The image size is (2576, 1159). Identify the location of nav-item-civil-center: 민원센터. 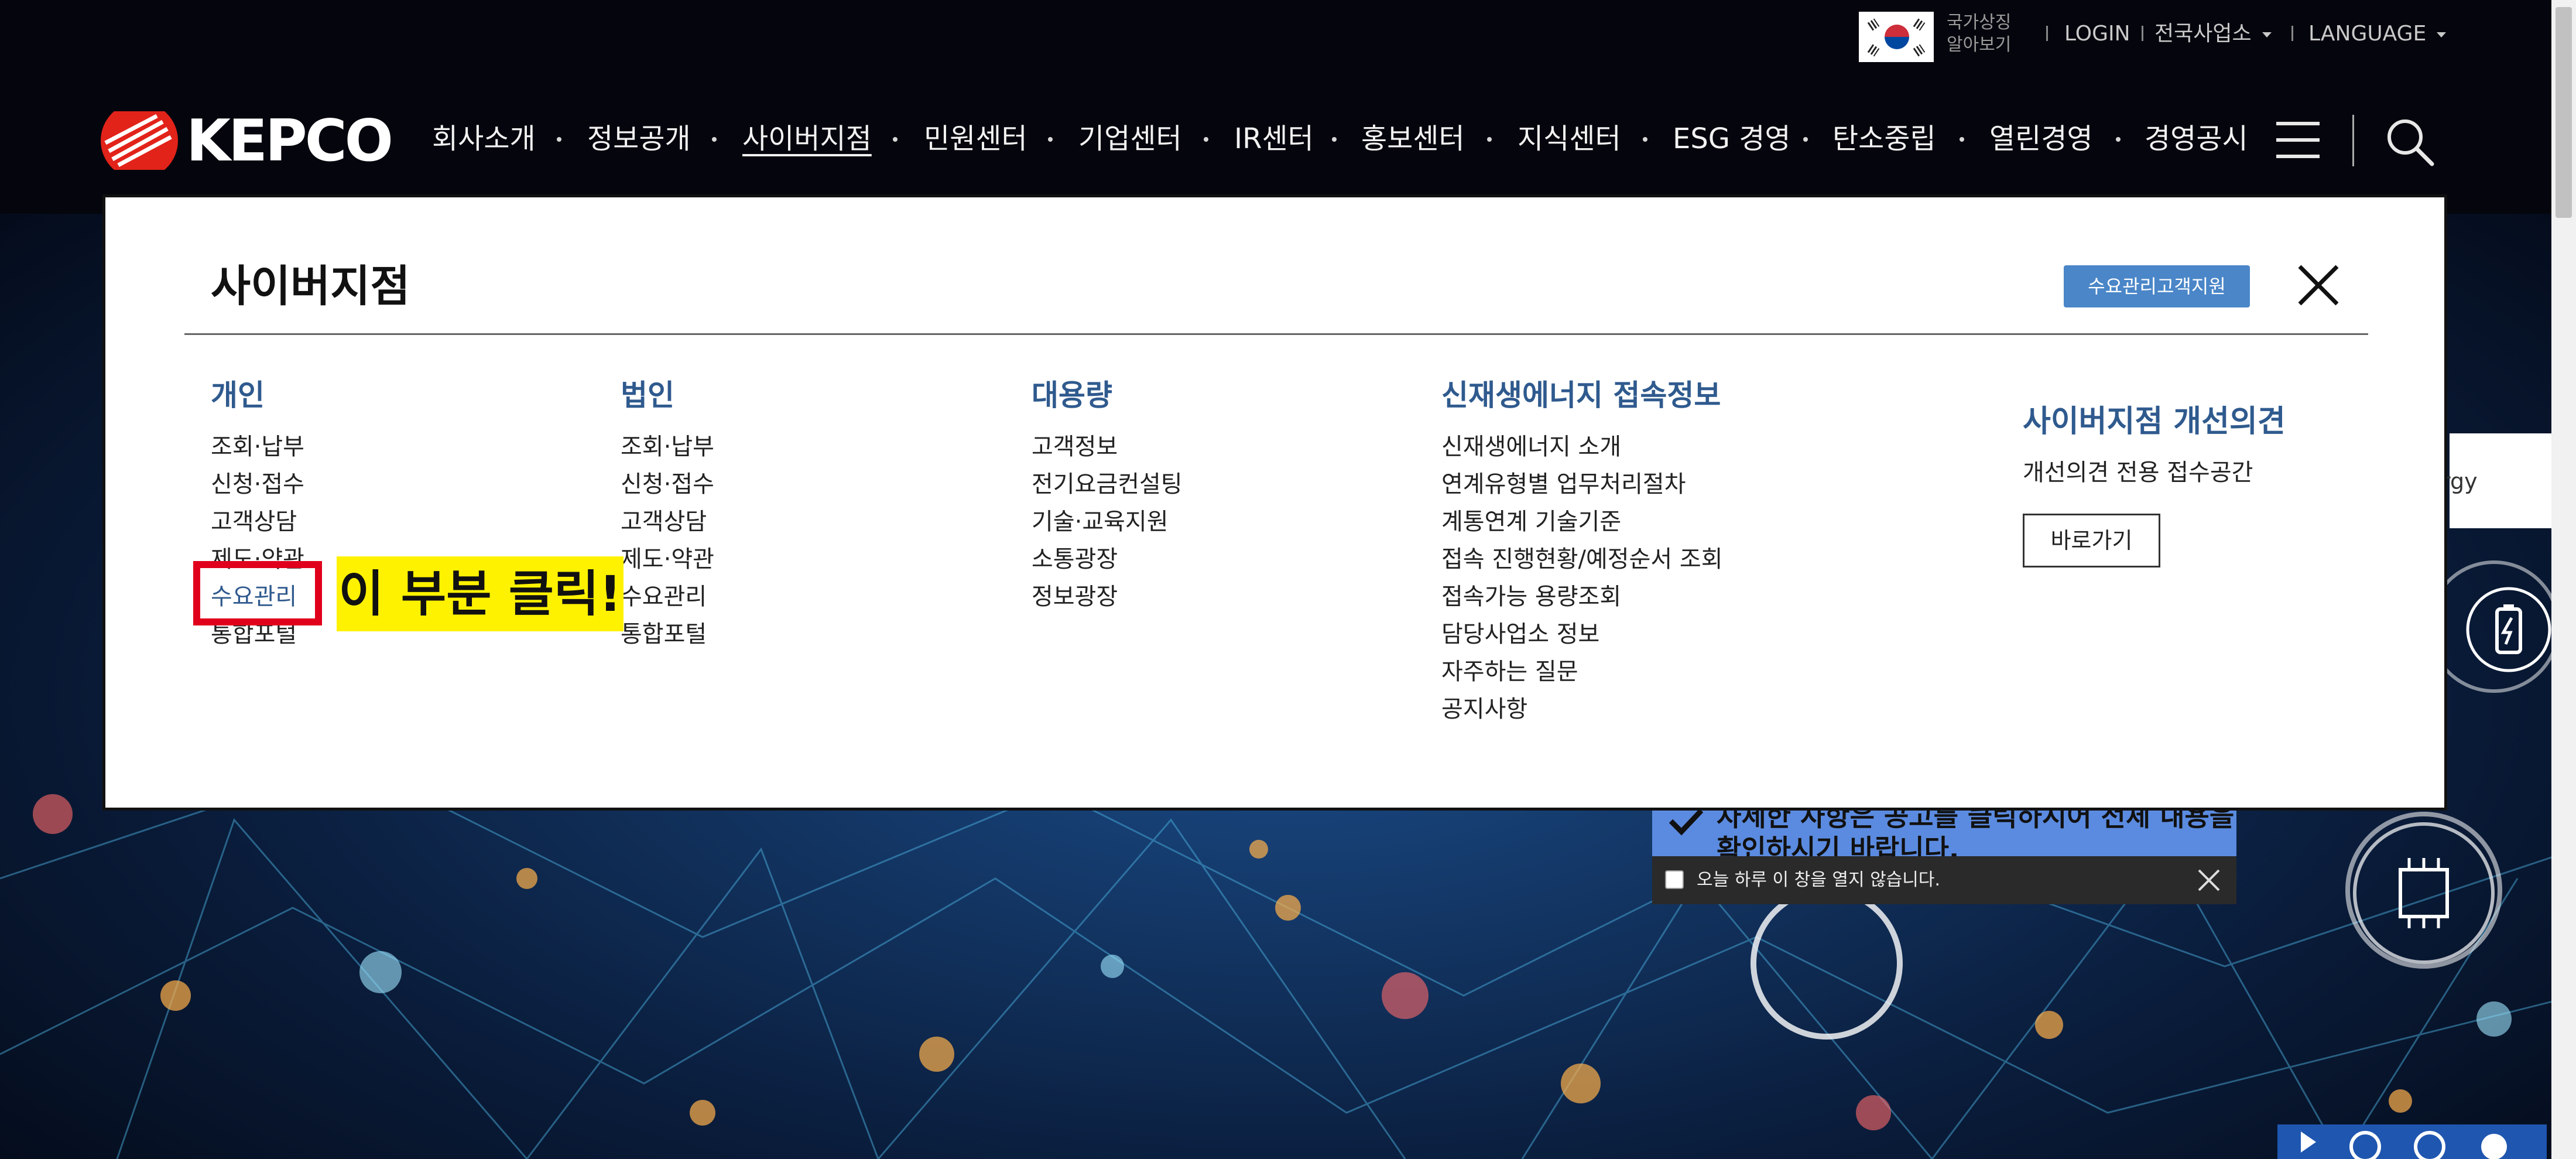
(975, 138).